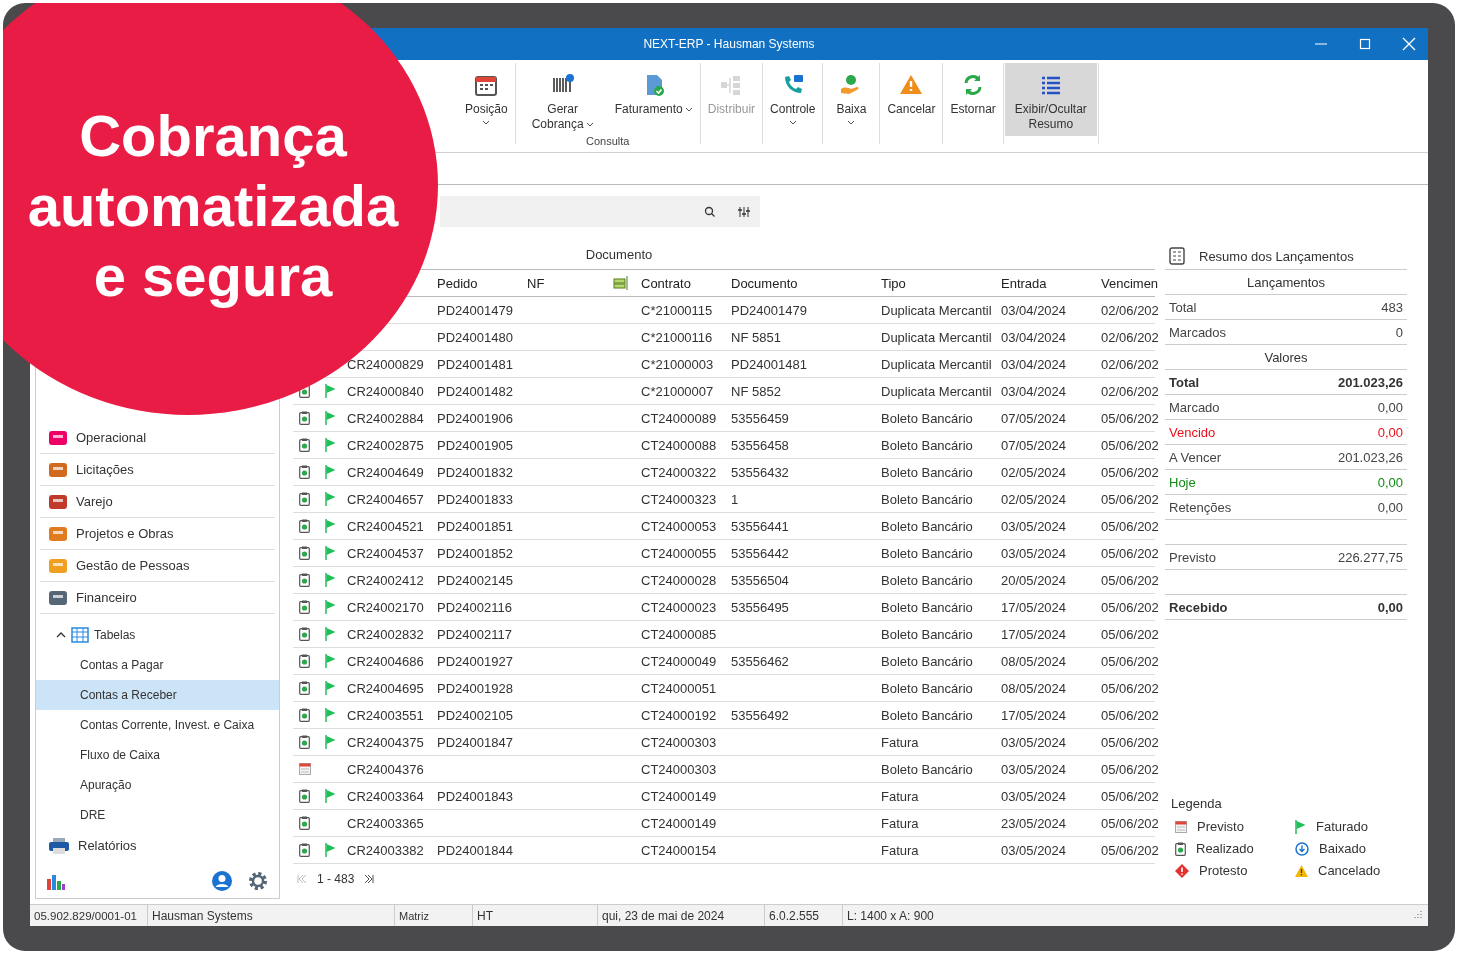 This screenshot has height=954, width=1458. I want to click on ribbon-button: Gerar Cobrança, so click(562, 98).